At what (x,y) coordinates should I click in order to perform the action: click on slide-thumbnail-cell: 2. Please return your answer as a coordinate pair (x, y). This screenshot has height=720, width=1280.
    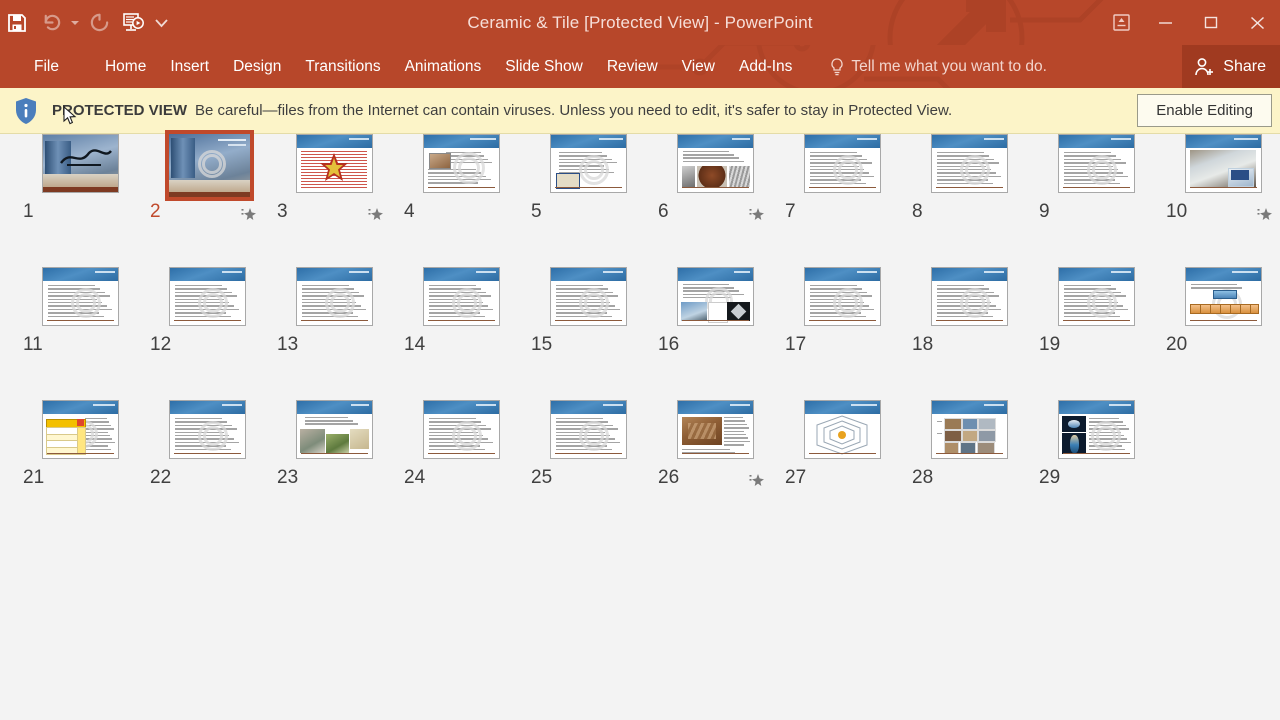
    Looking at the image, I should click on (207, 178).